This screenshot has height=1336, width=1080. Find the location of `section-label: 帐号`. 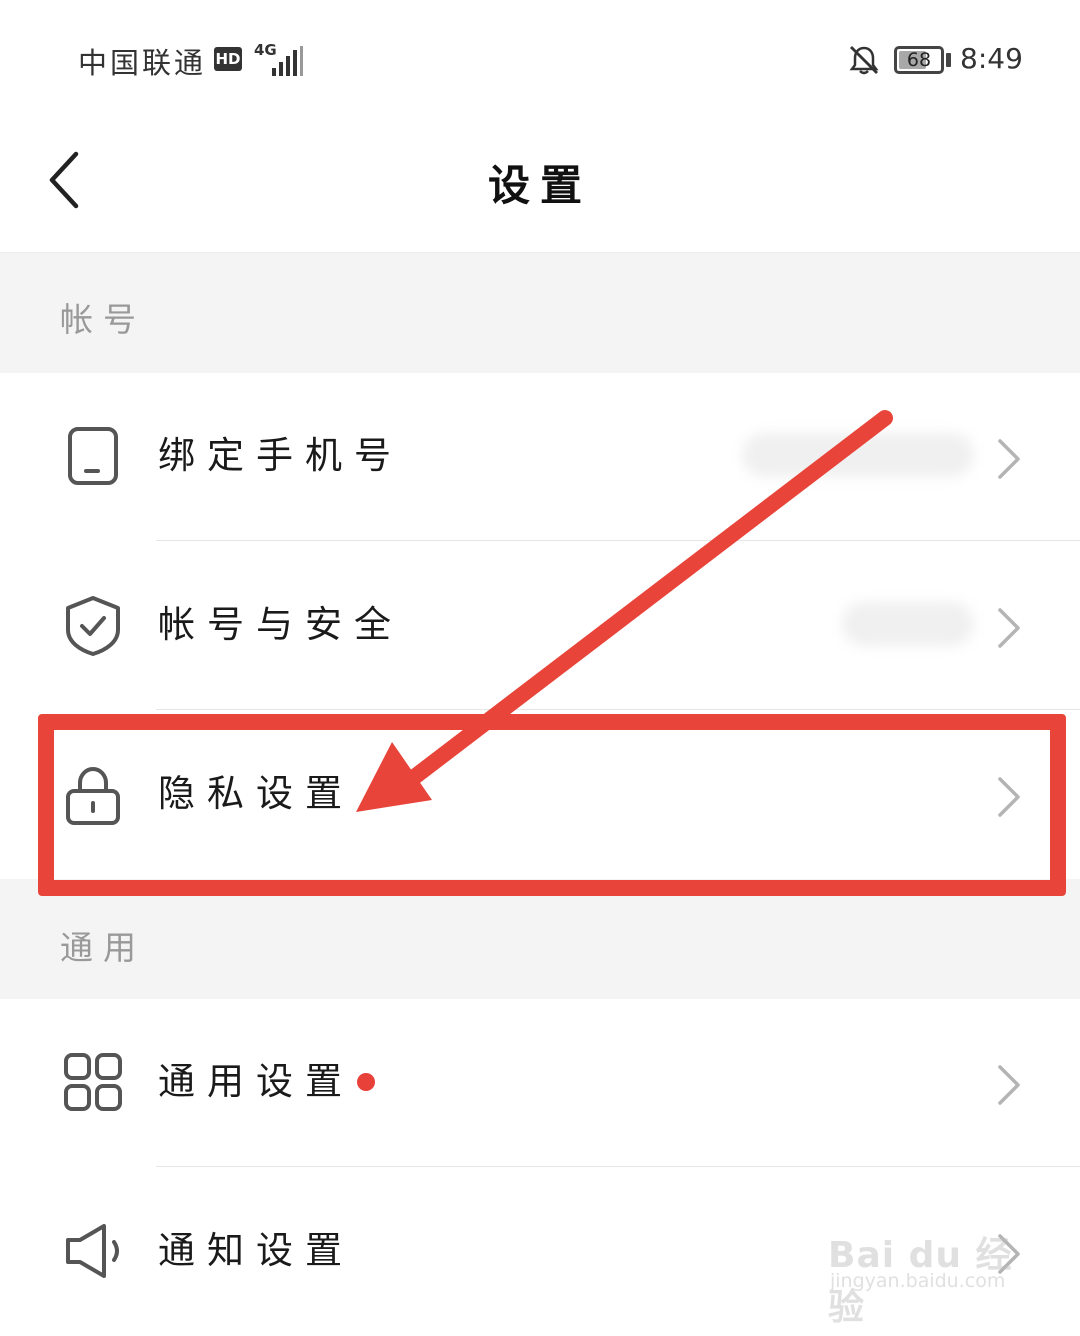

section-label: 帐号 is located at coordinates (103, 319).